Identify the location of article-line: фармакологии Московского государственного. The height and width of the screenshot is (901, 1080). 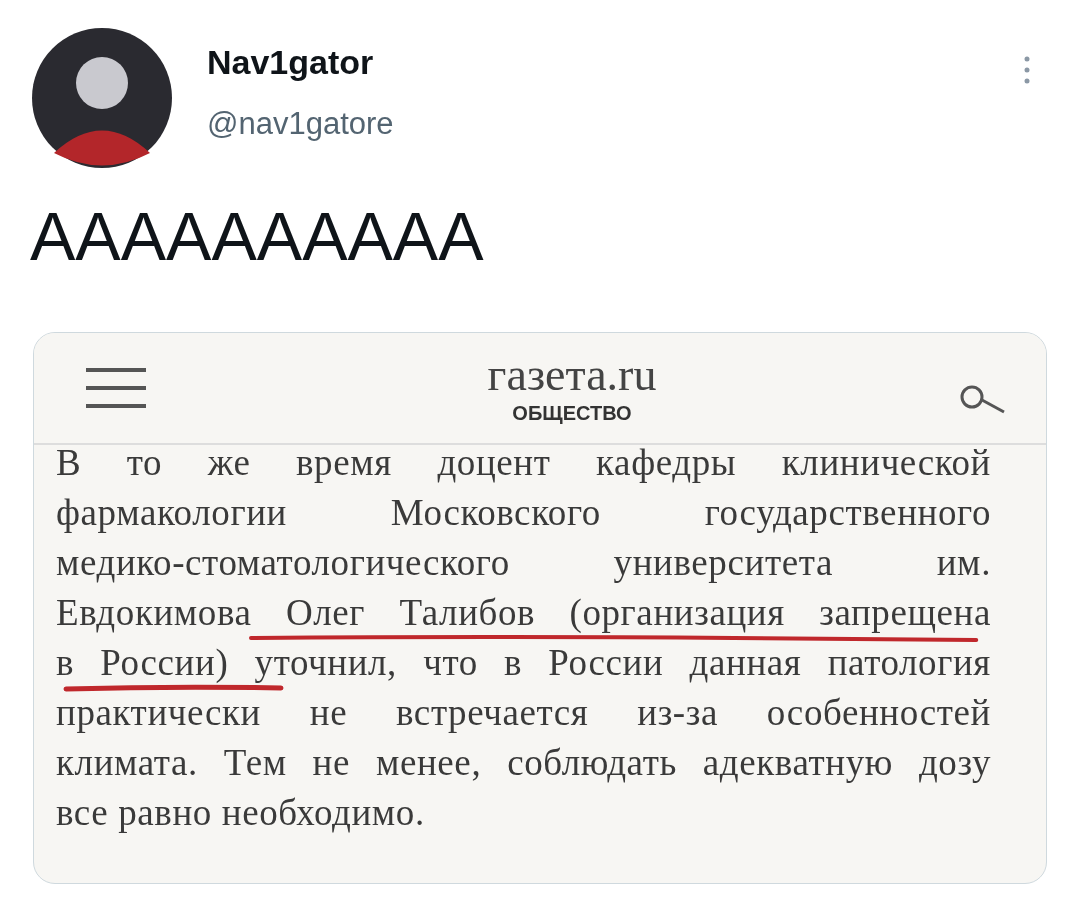
(523, 513).